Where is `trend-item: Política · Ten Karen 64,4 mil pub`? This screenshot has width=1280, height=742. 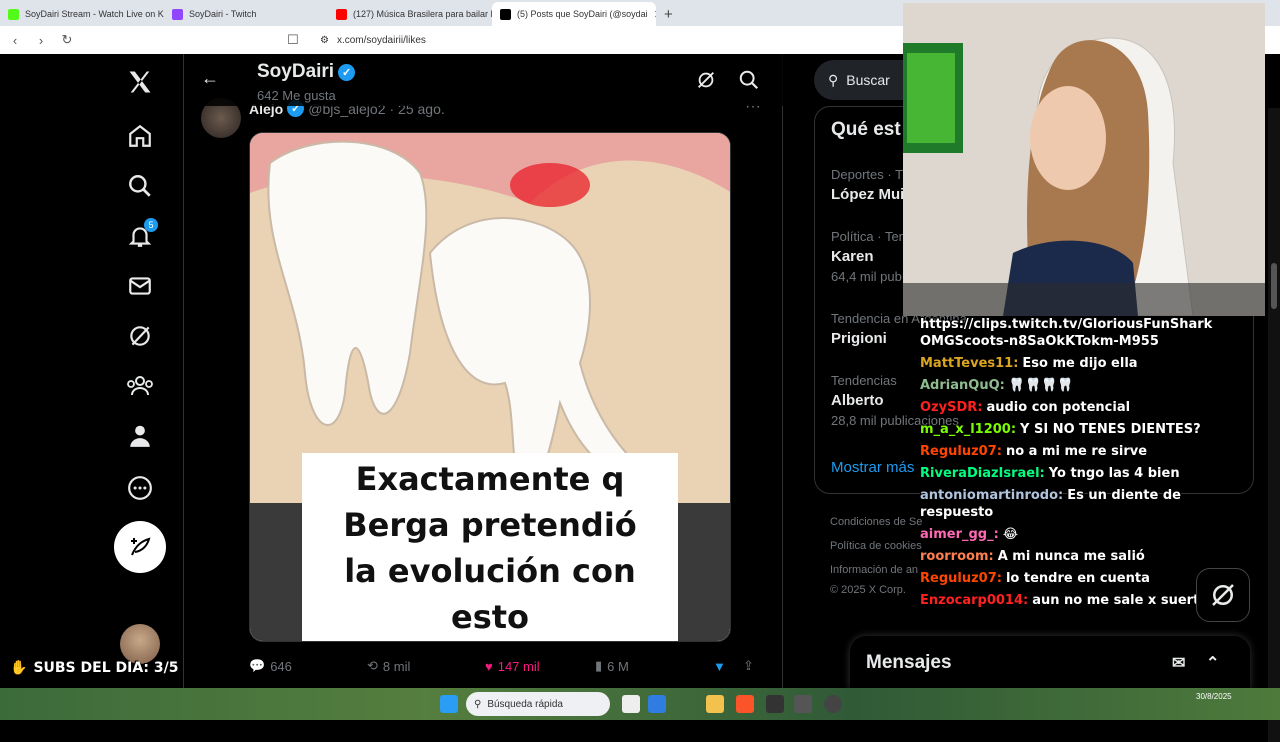 trend-item: Política · Ten Karen 64,4 mil pub is located at coordinates (868, 257).